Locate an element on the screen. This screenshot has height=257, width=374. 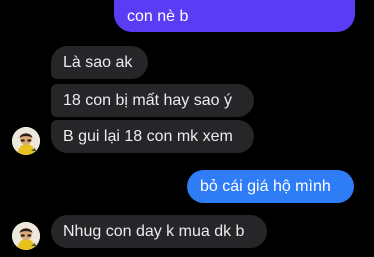
message-text: B gui lại 18 con mk xem is located at coordinates (148, 136).